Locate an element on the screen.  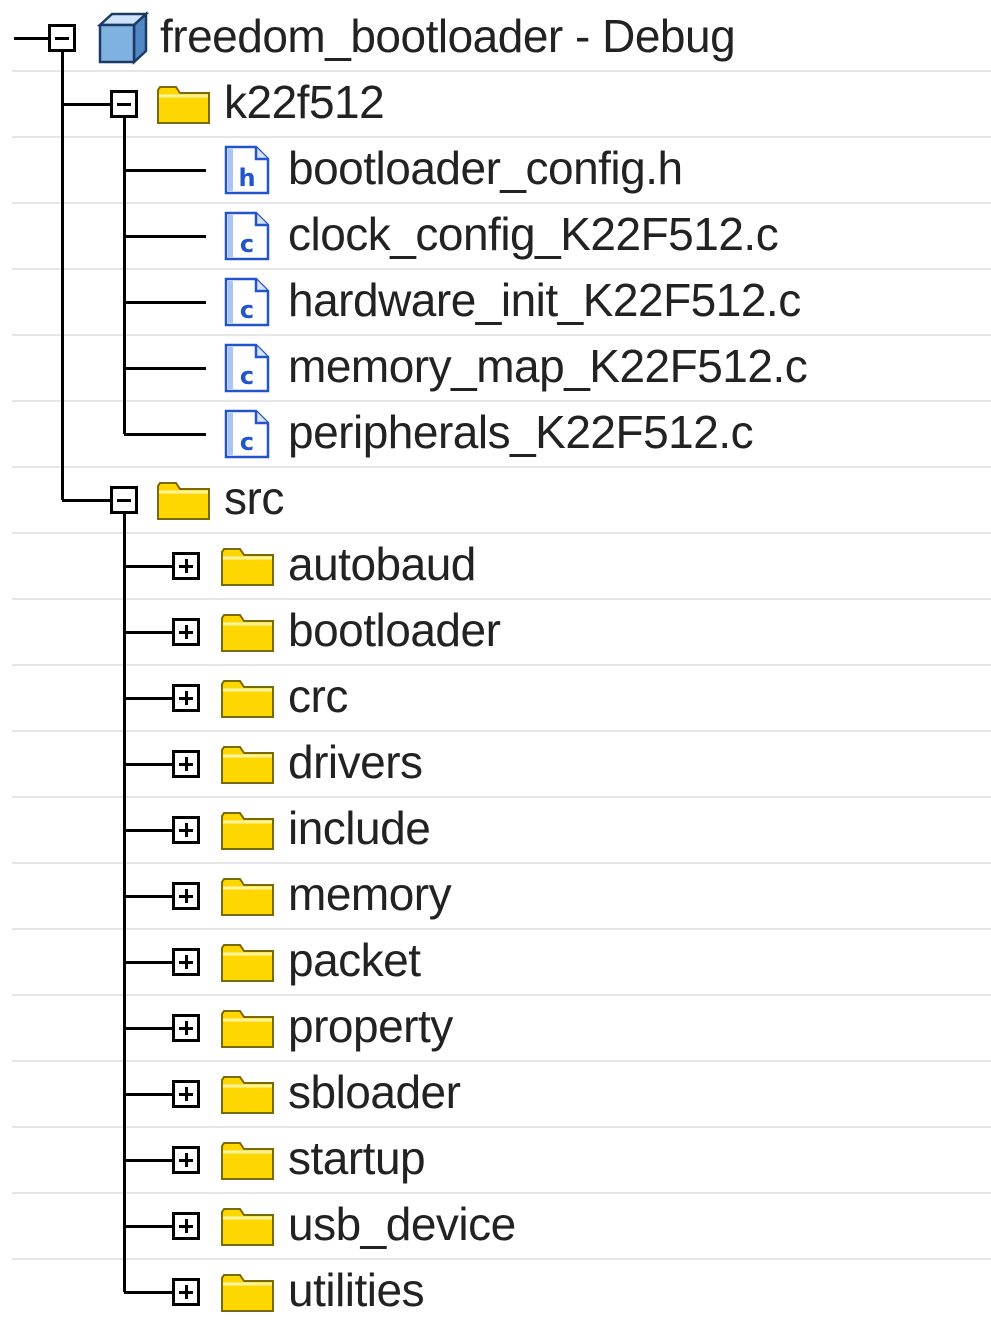
svg-text: h is located at coordinates (246, 178).